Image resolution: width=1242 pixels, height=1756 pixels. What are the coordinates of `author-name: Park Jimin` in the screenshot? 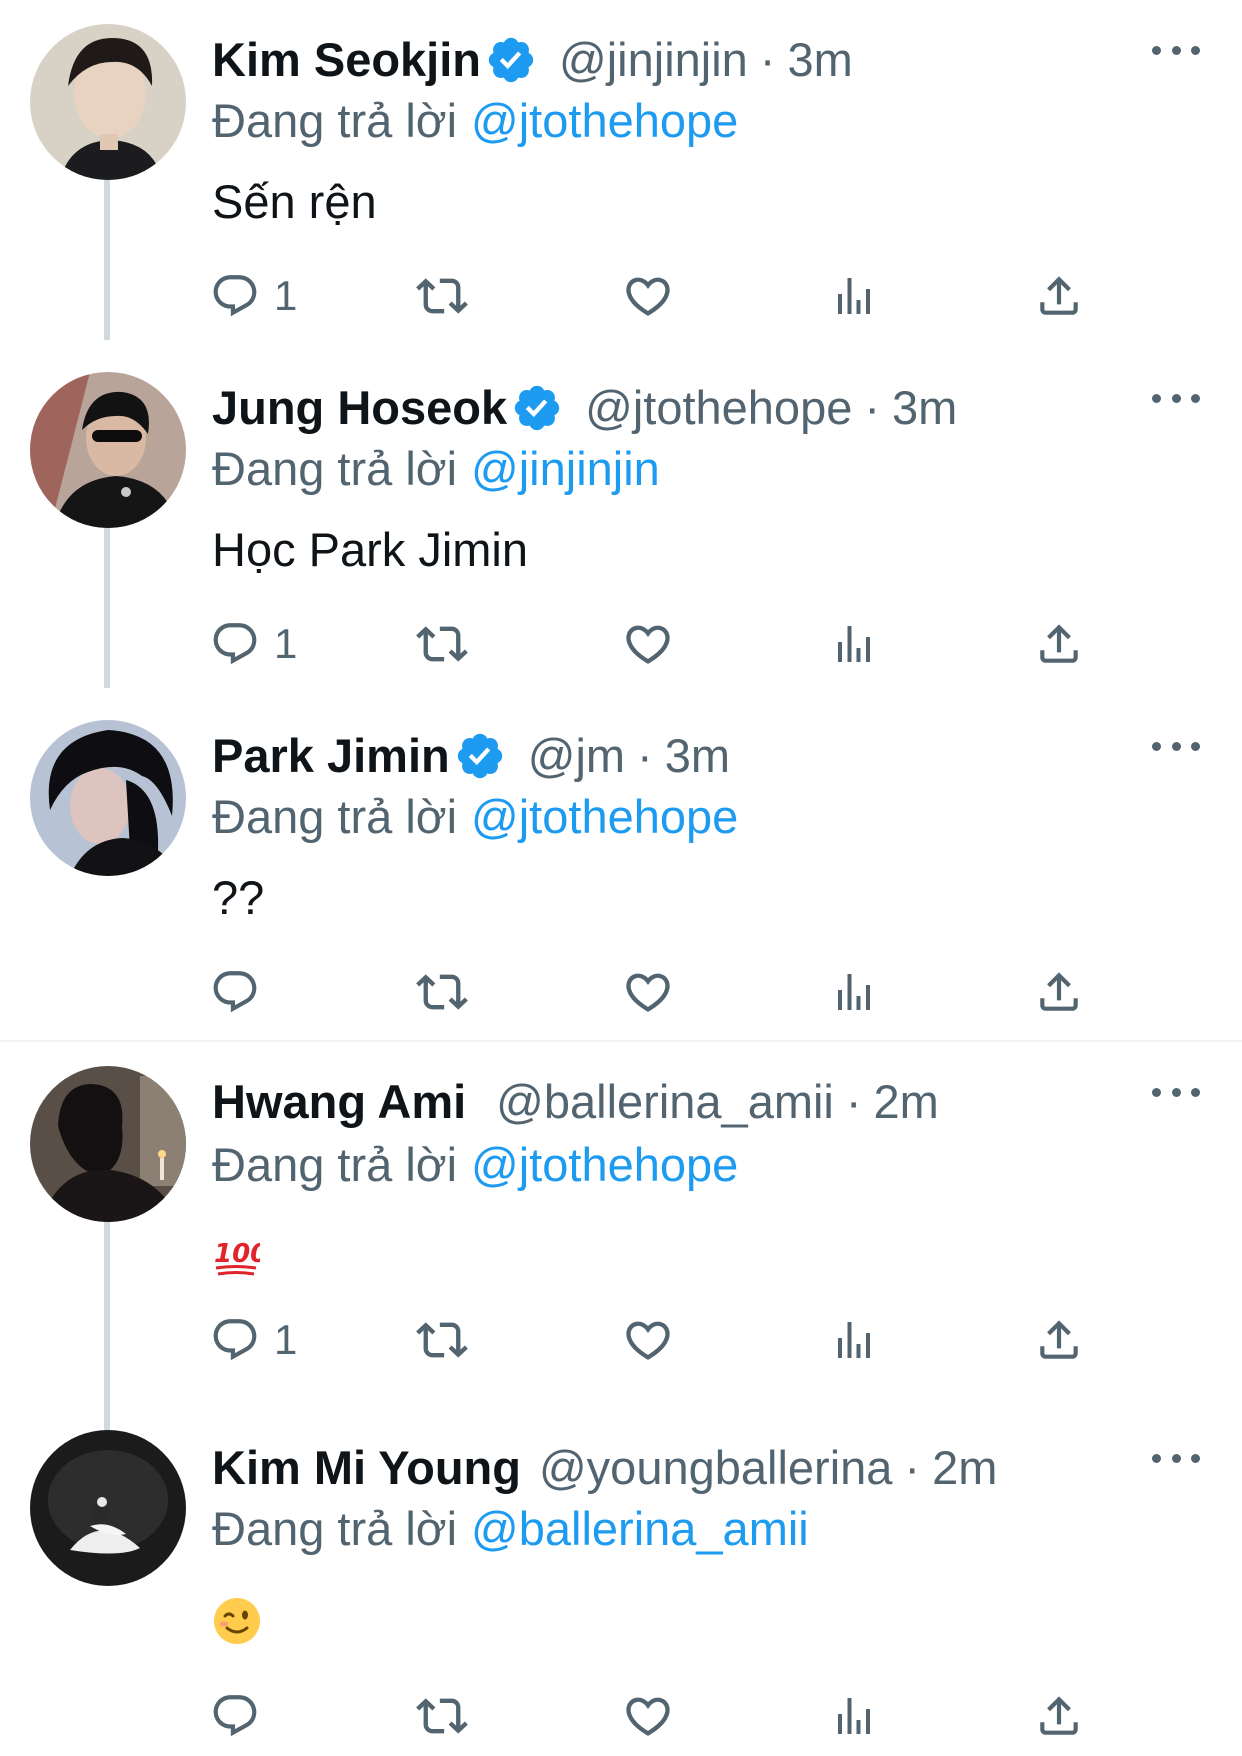 It's located at (331, 756).